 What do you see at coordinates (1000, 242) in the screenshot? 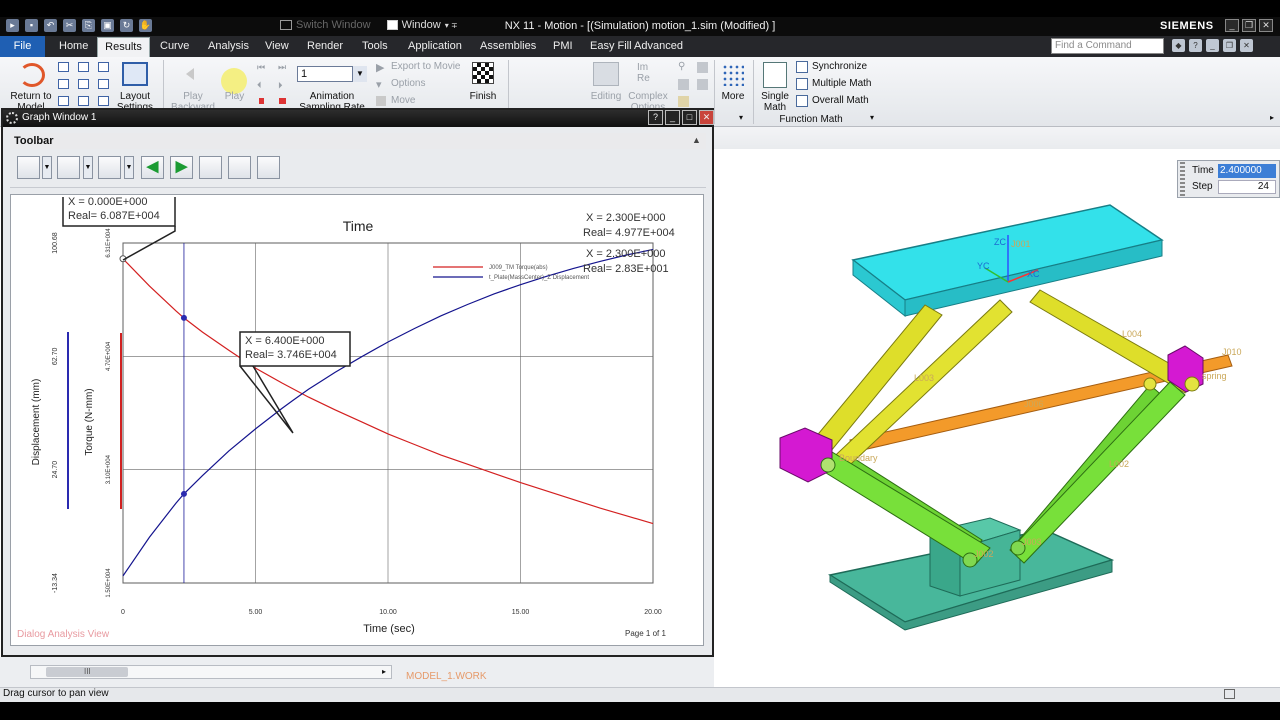
I see `model-label: ZC` at bounding box center [1000, 242].